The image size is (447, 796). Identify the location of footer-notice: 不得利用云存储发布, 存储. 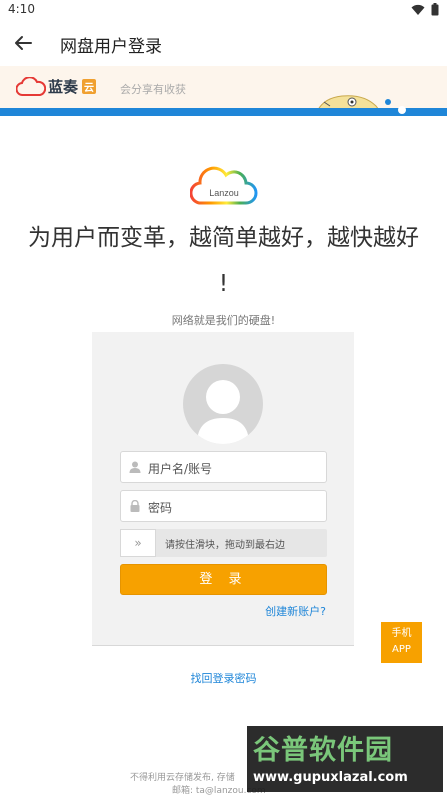
(182, 778).